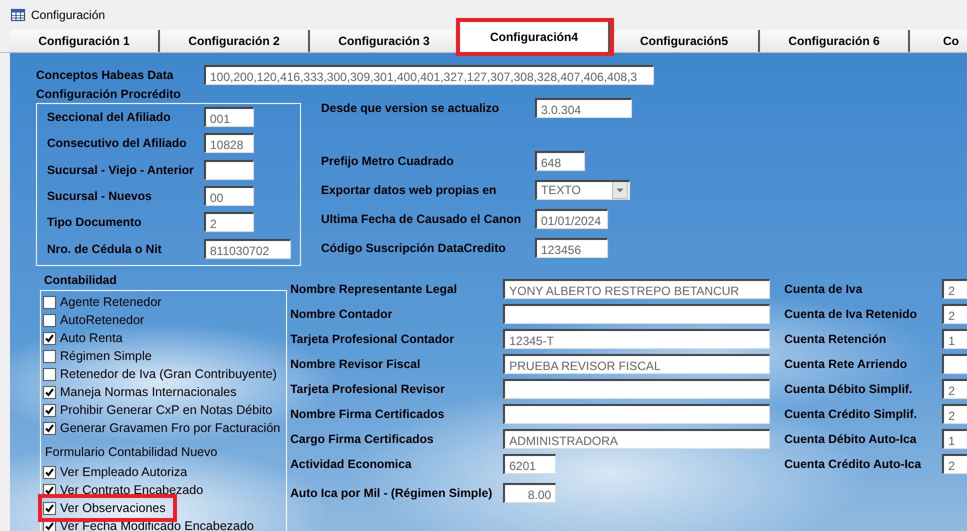 This screenshot has height=531, width=967. What do you see at coordinates (105, 249) in the screenshot?
I see `field-label: Nro. de Cédula o Nit` at bounding box center [105, 249].